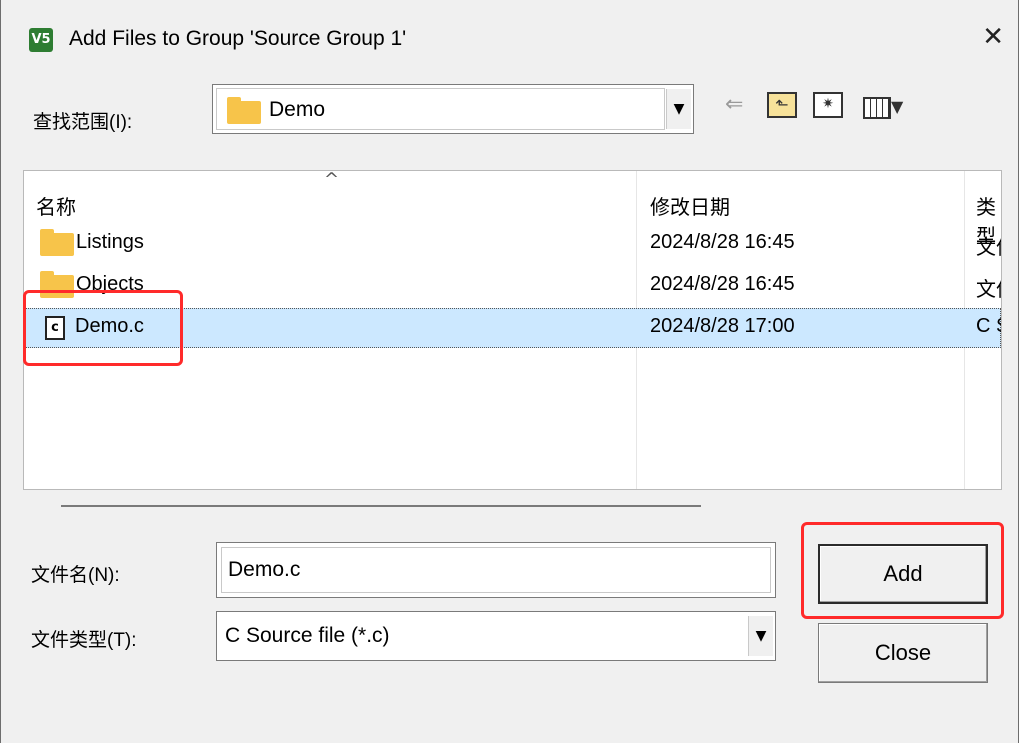 The width and height of the screenshot is (1019, 743). I want to click on list-item: Objects 2024/8/28 16:45 文件夹, so click(512, 286).